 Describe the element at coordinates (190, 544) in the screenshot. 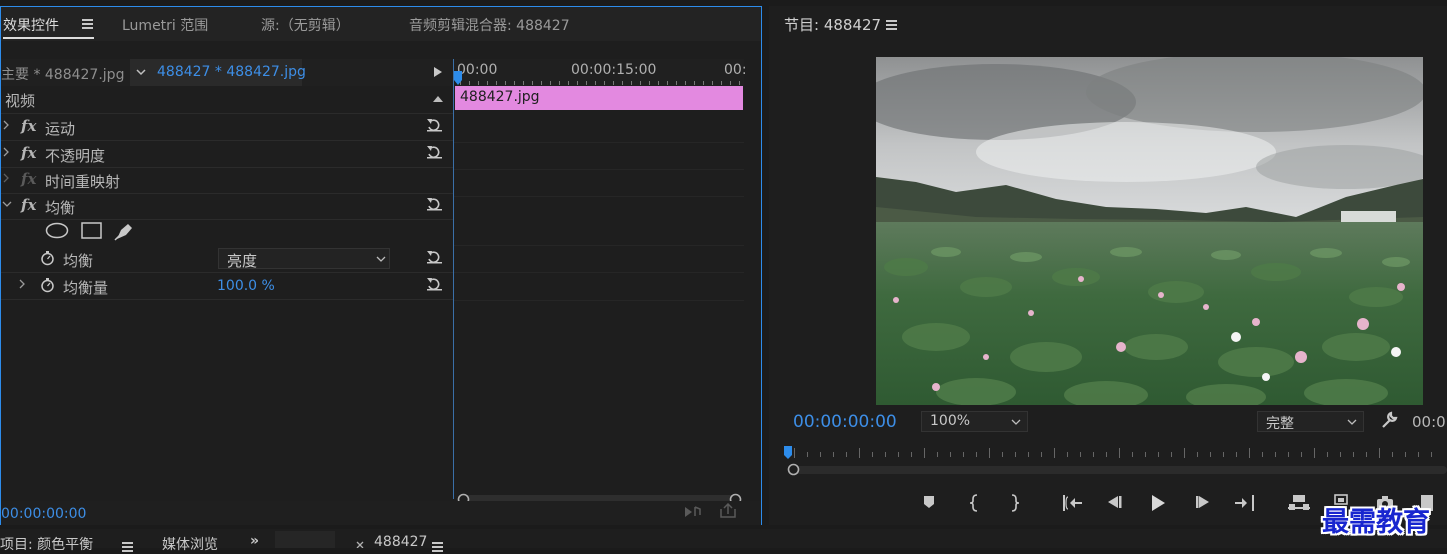

I see `tab-media-browser: 媒体浏览` at that location.